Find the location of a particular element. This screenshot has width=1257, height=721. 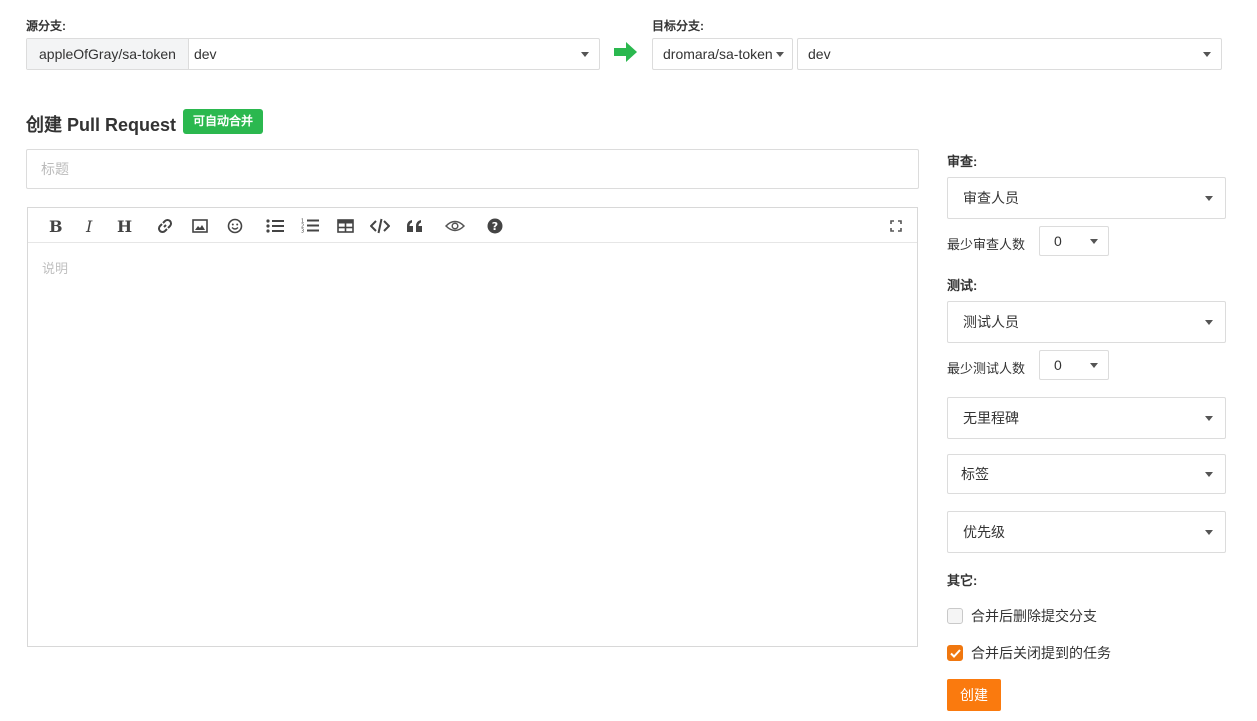

min-testers-value: 0 is located at coordinates (1058, 365).